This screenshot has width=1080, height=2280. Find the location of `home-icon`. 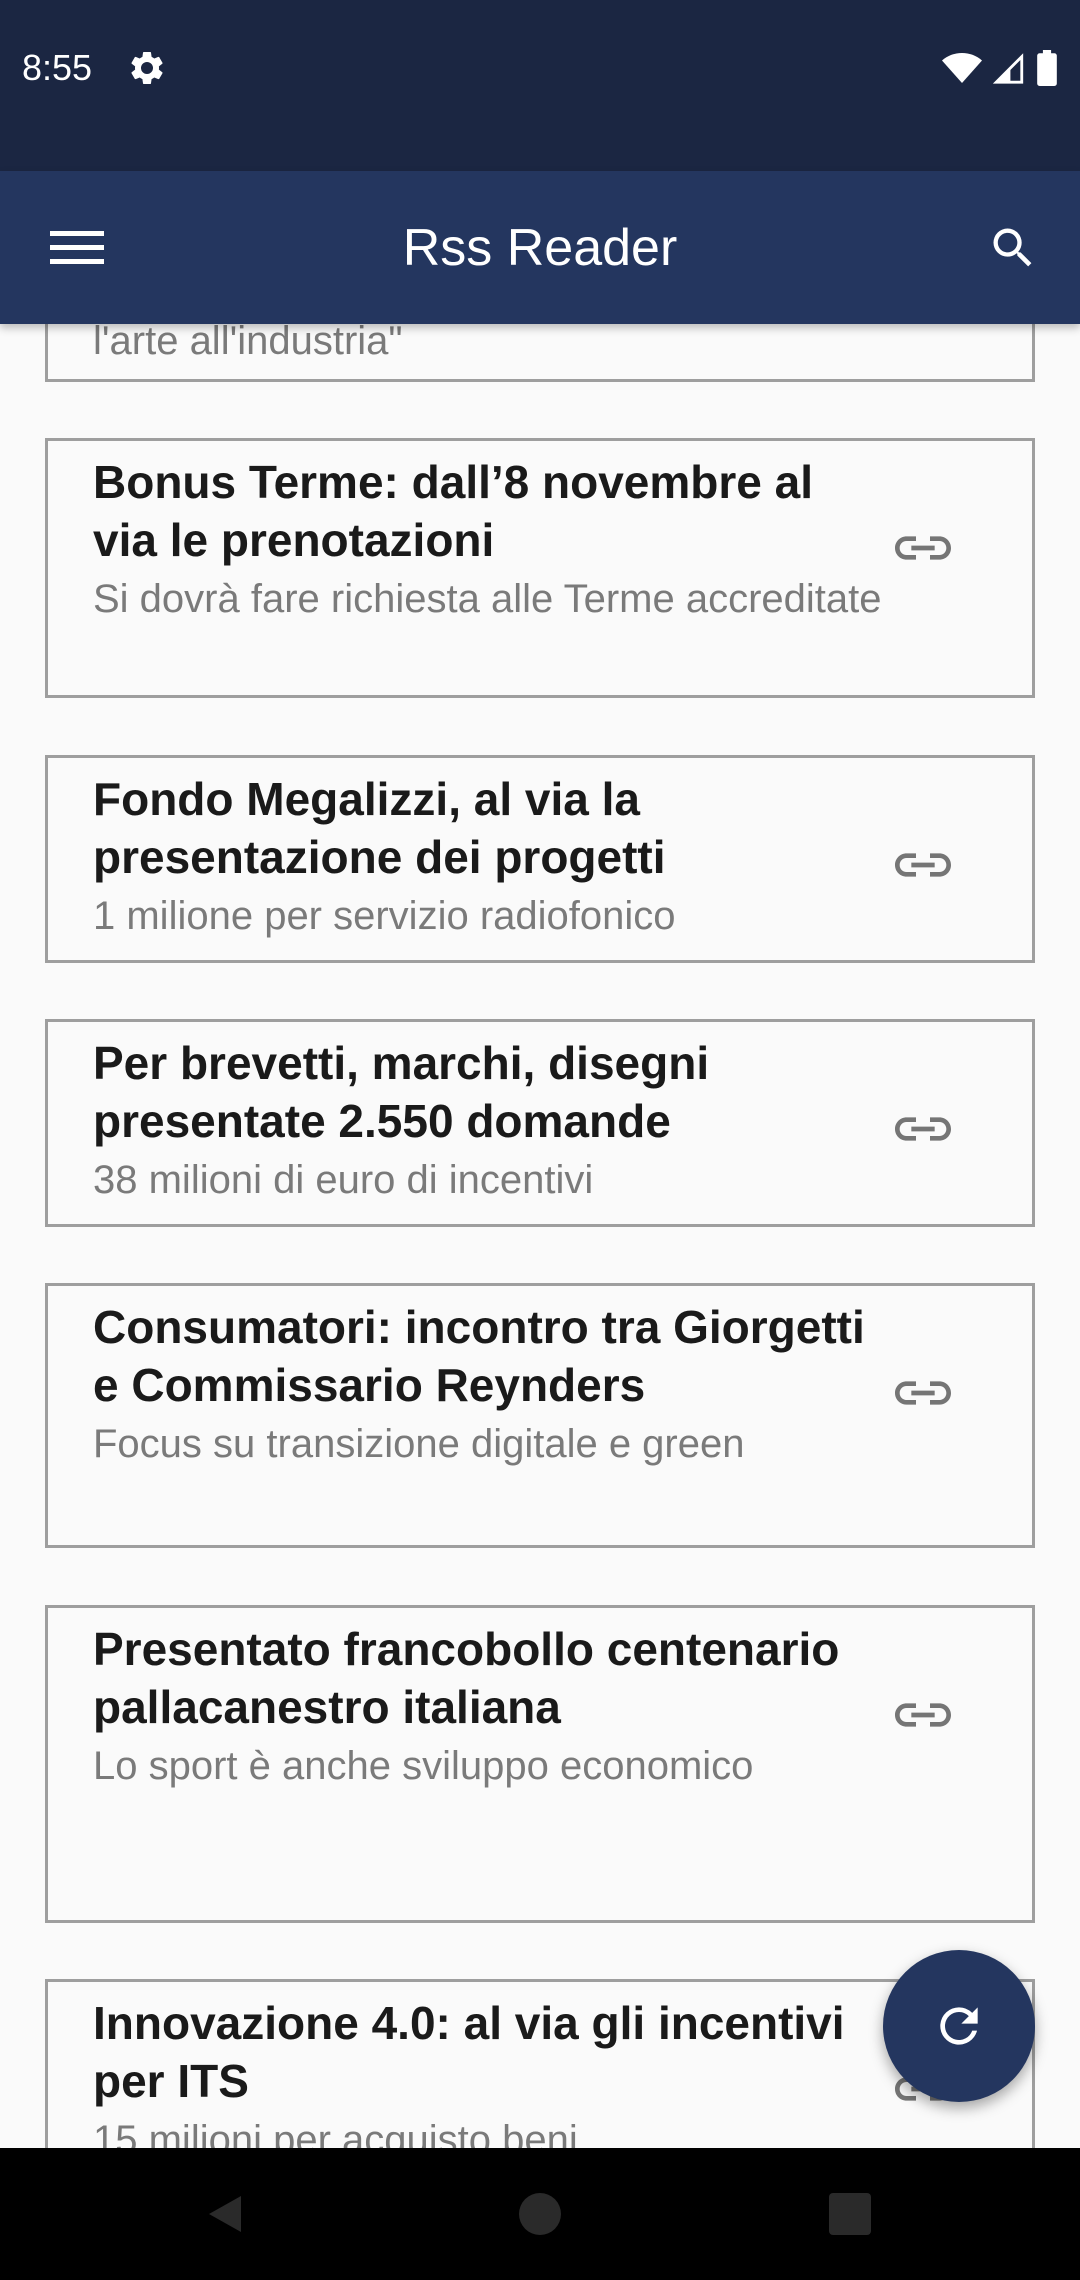

home-icon is located at coordinates (540, 2214).